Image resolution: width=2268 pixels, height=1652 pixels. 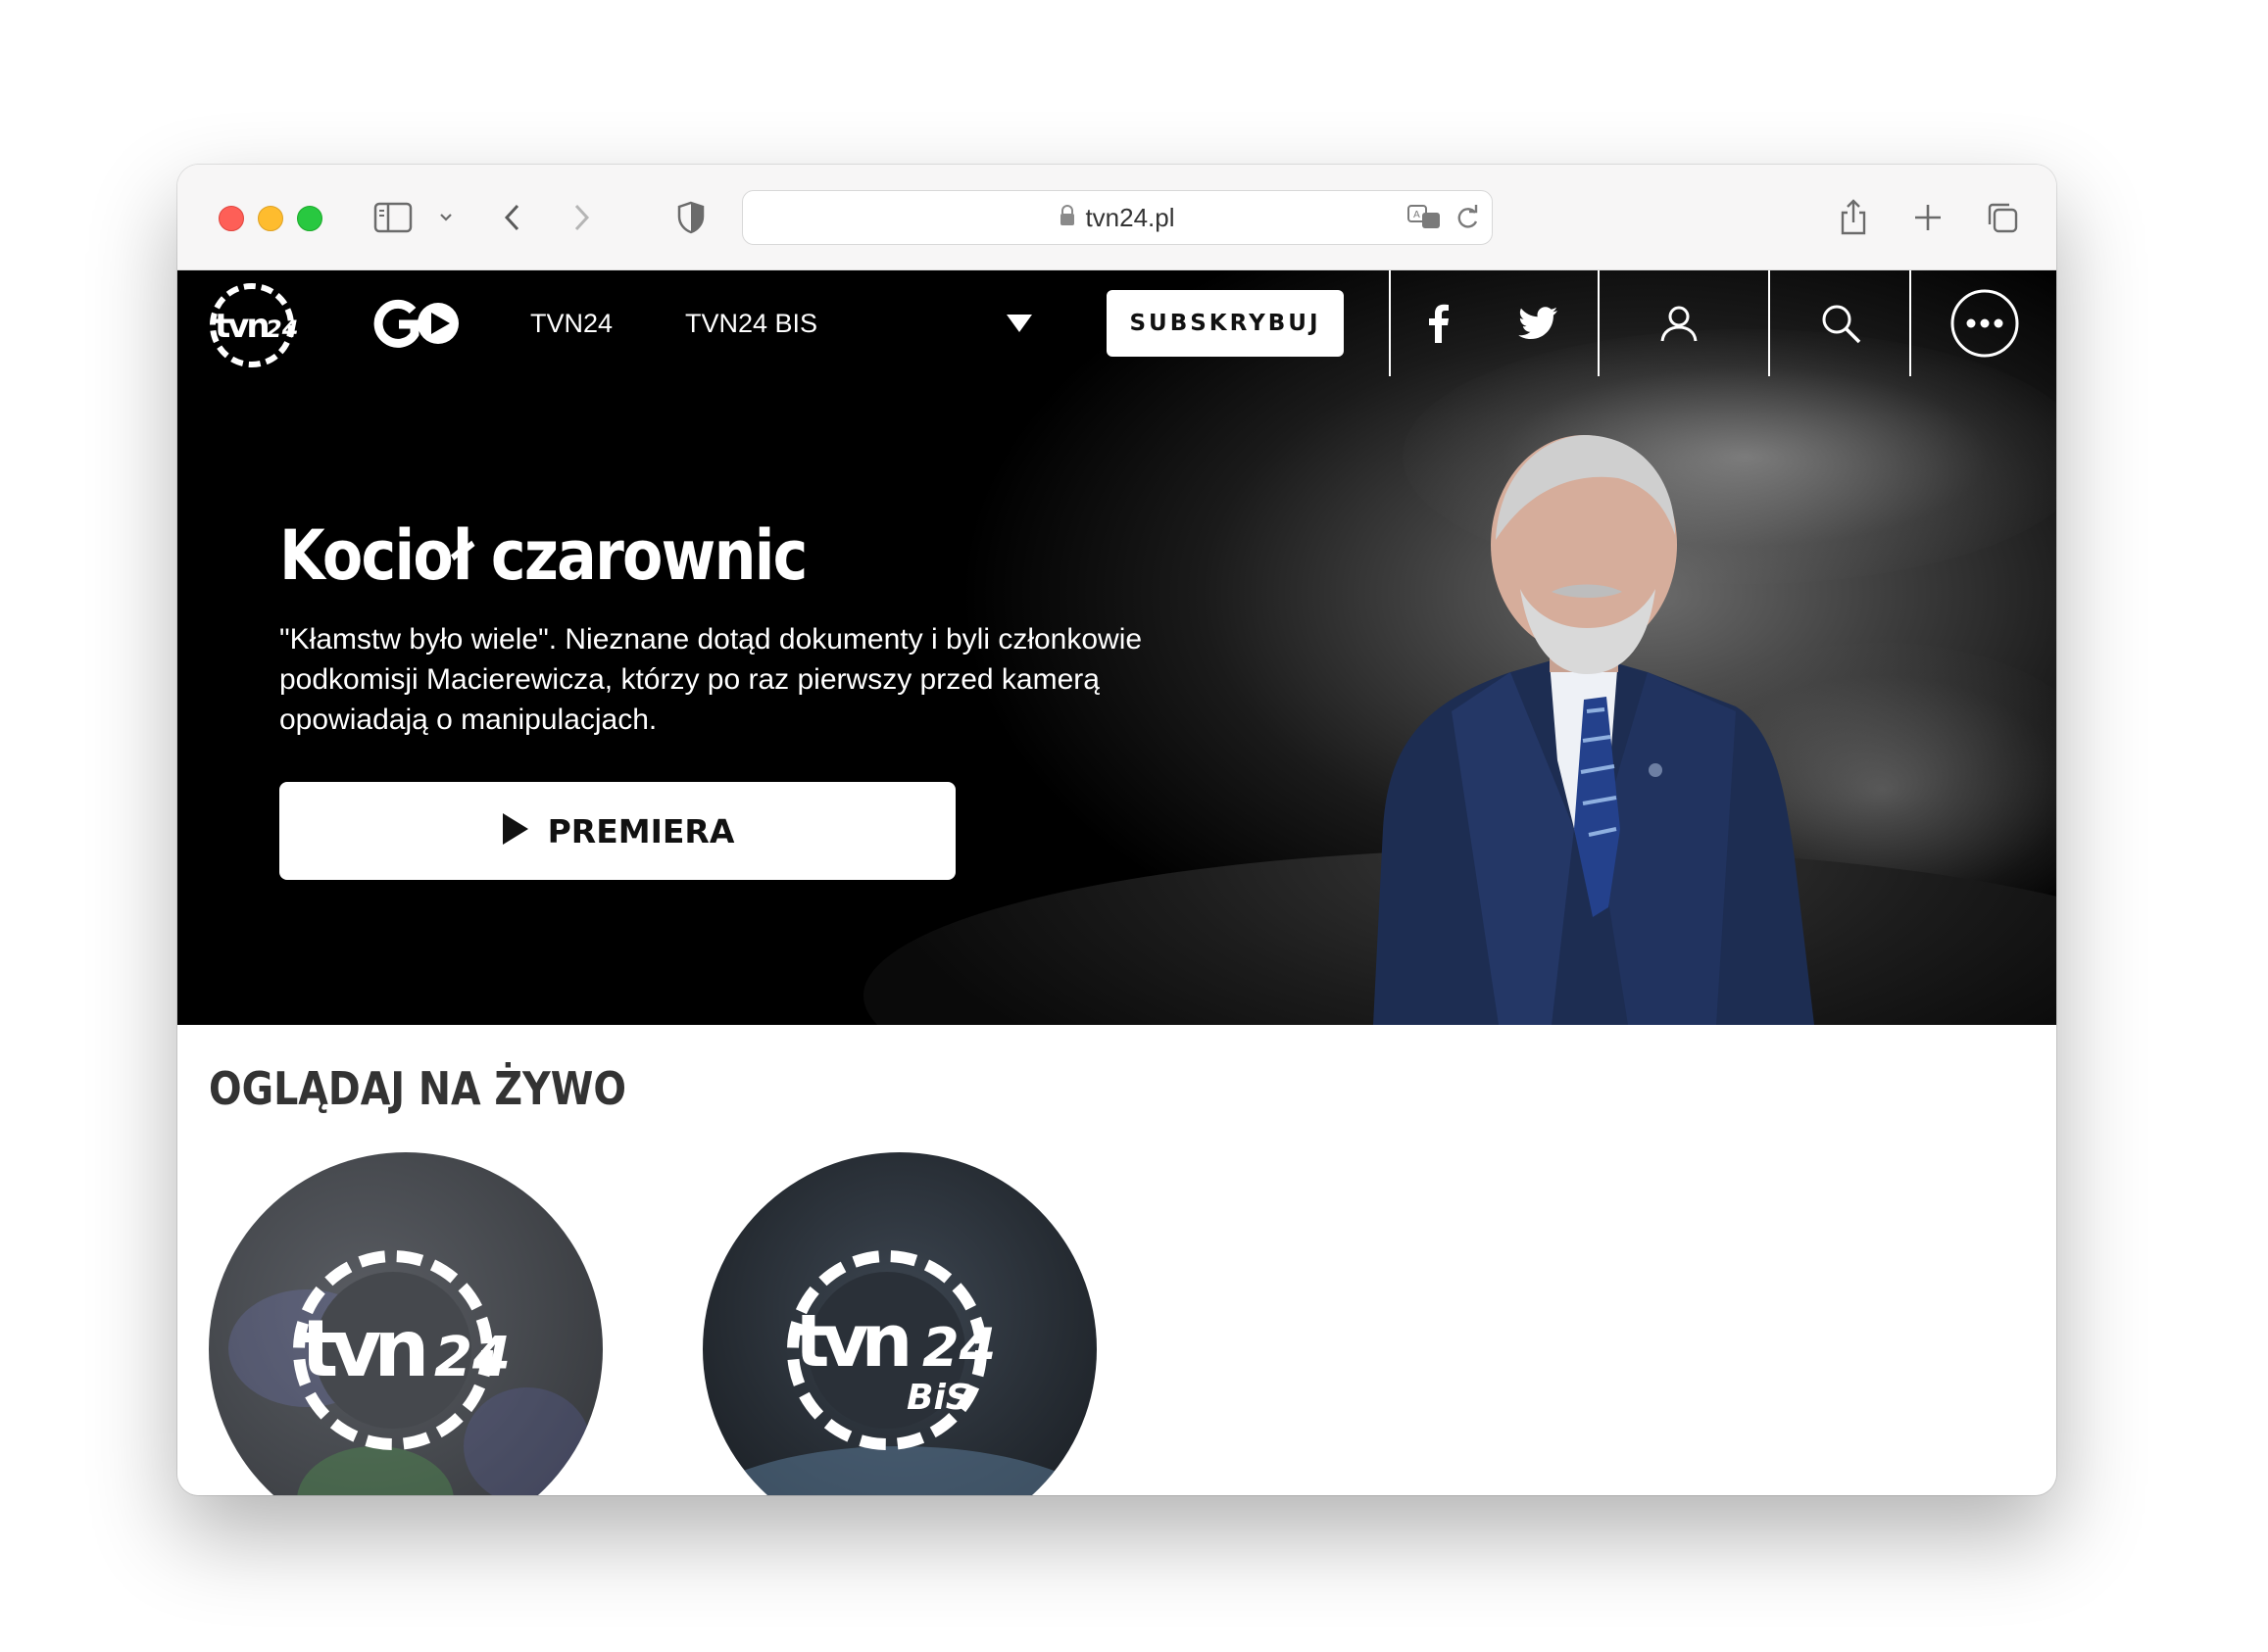 I want to click on site-navbar: tvn 24 TVN24 TVN24 BIS SUBSKRYBUJ, so click(x=1116, y=323).